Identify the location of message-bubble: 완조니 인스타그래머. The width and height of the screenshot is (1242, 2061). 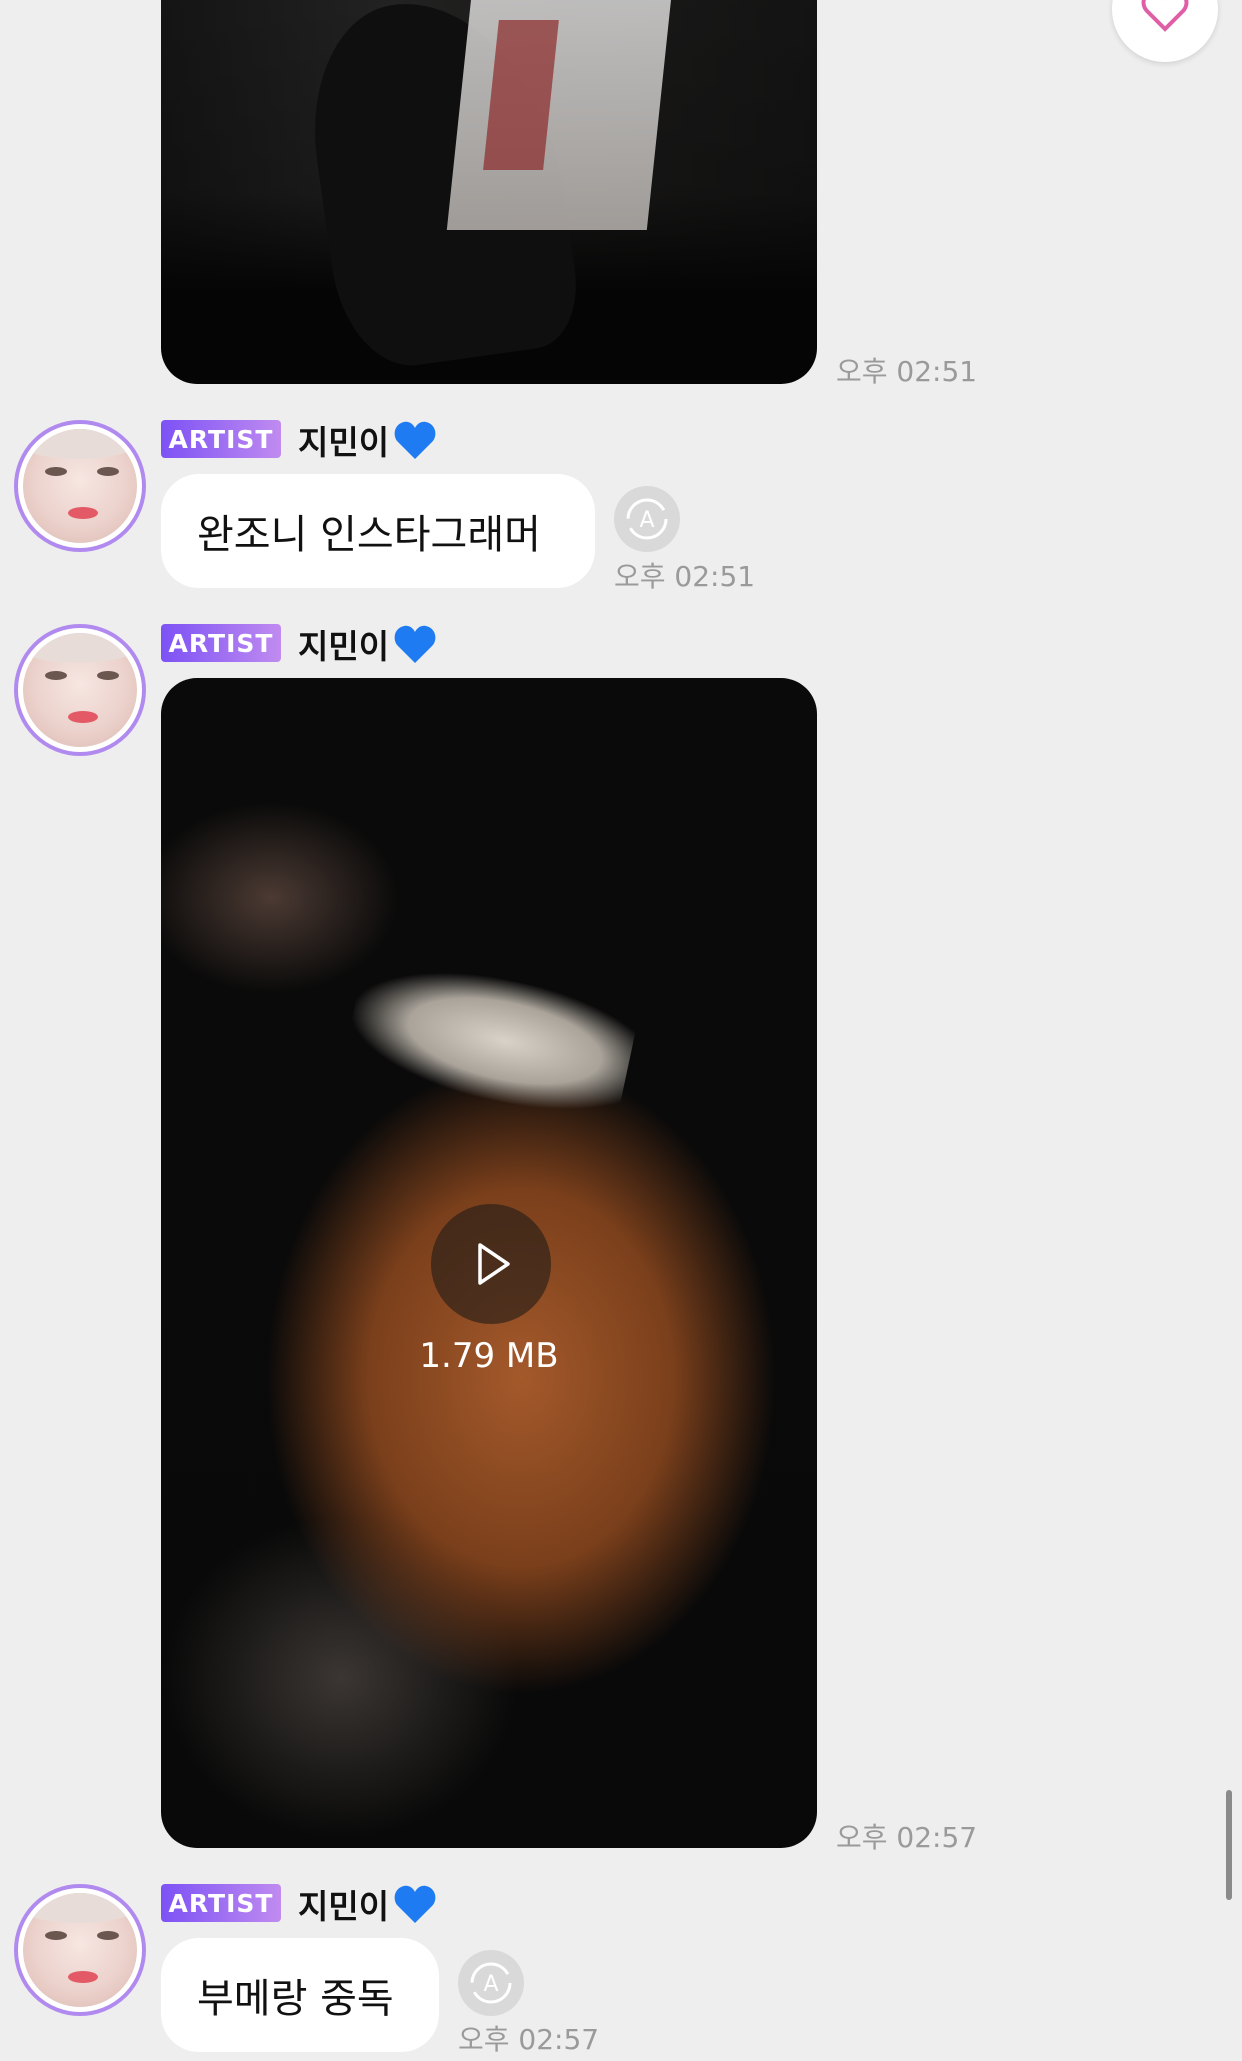
(378, 531).